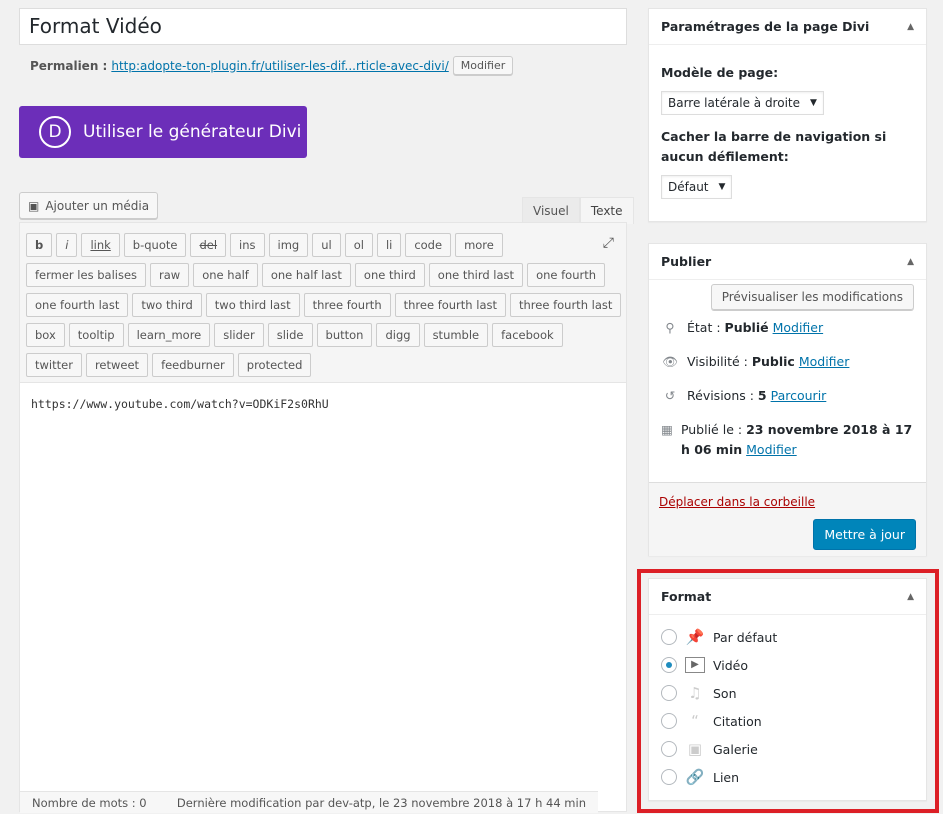  I want to click on quicktag-protected: protected, so click(274, 365).